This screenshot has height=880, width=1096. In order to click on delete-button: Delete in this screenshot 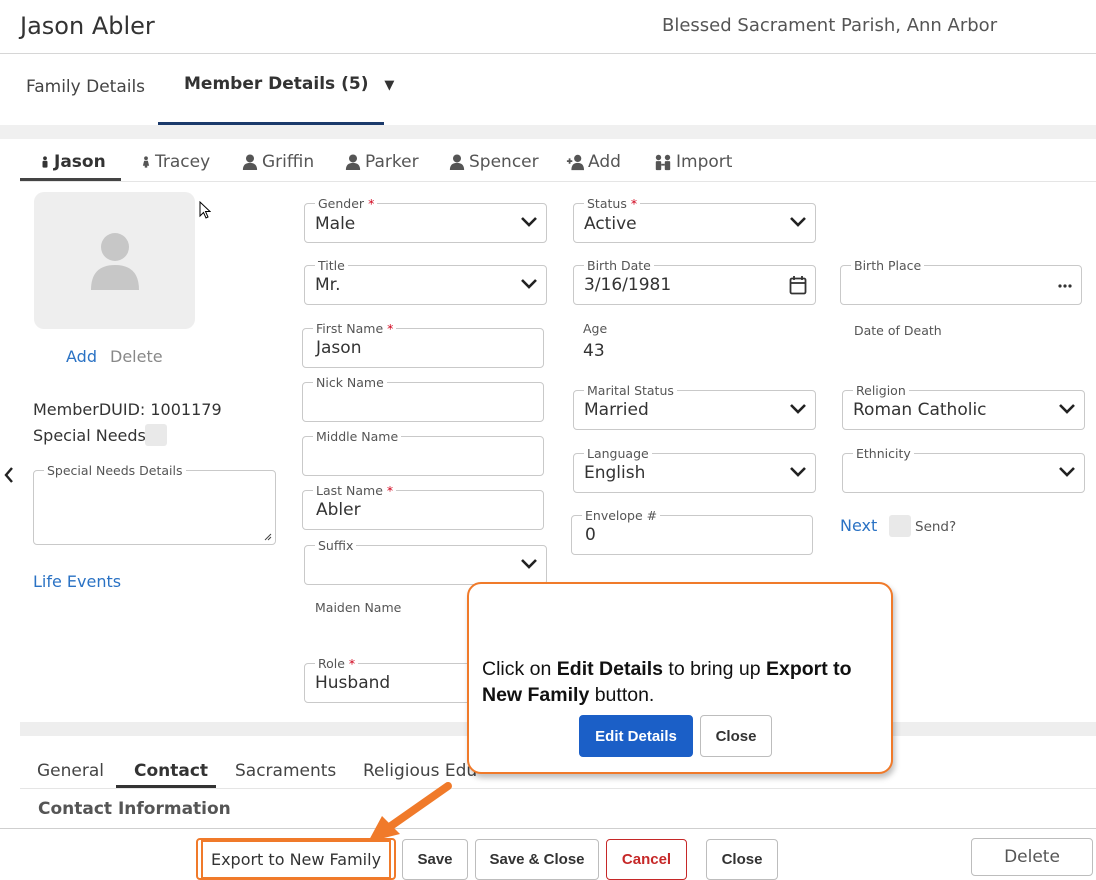, I will do `click(1032, 857)`.